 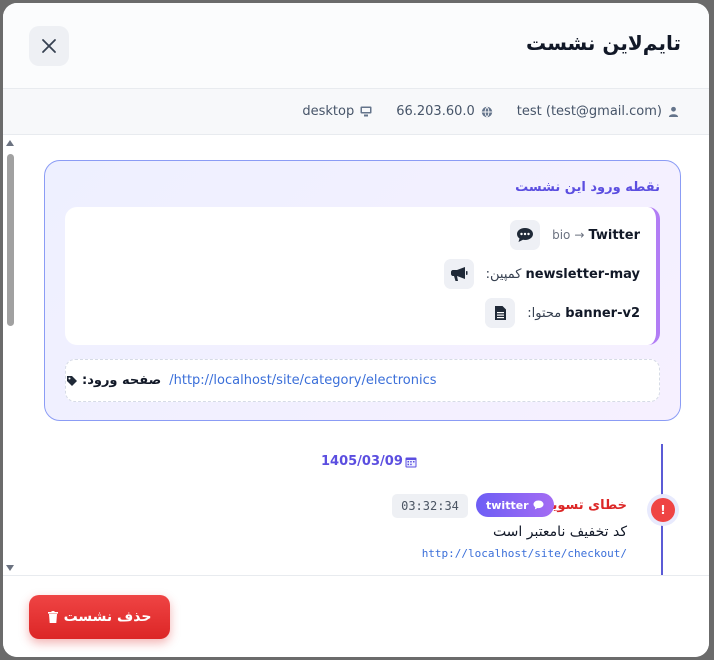 What do you see at coordinates (525, 235) in the screenshot?
I see `comment-dots-icon` at bounding box center [525, 235].